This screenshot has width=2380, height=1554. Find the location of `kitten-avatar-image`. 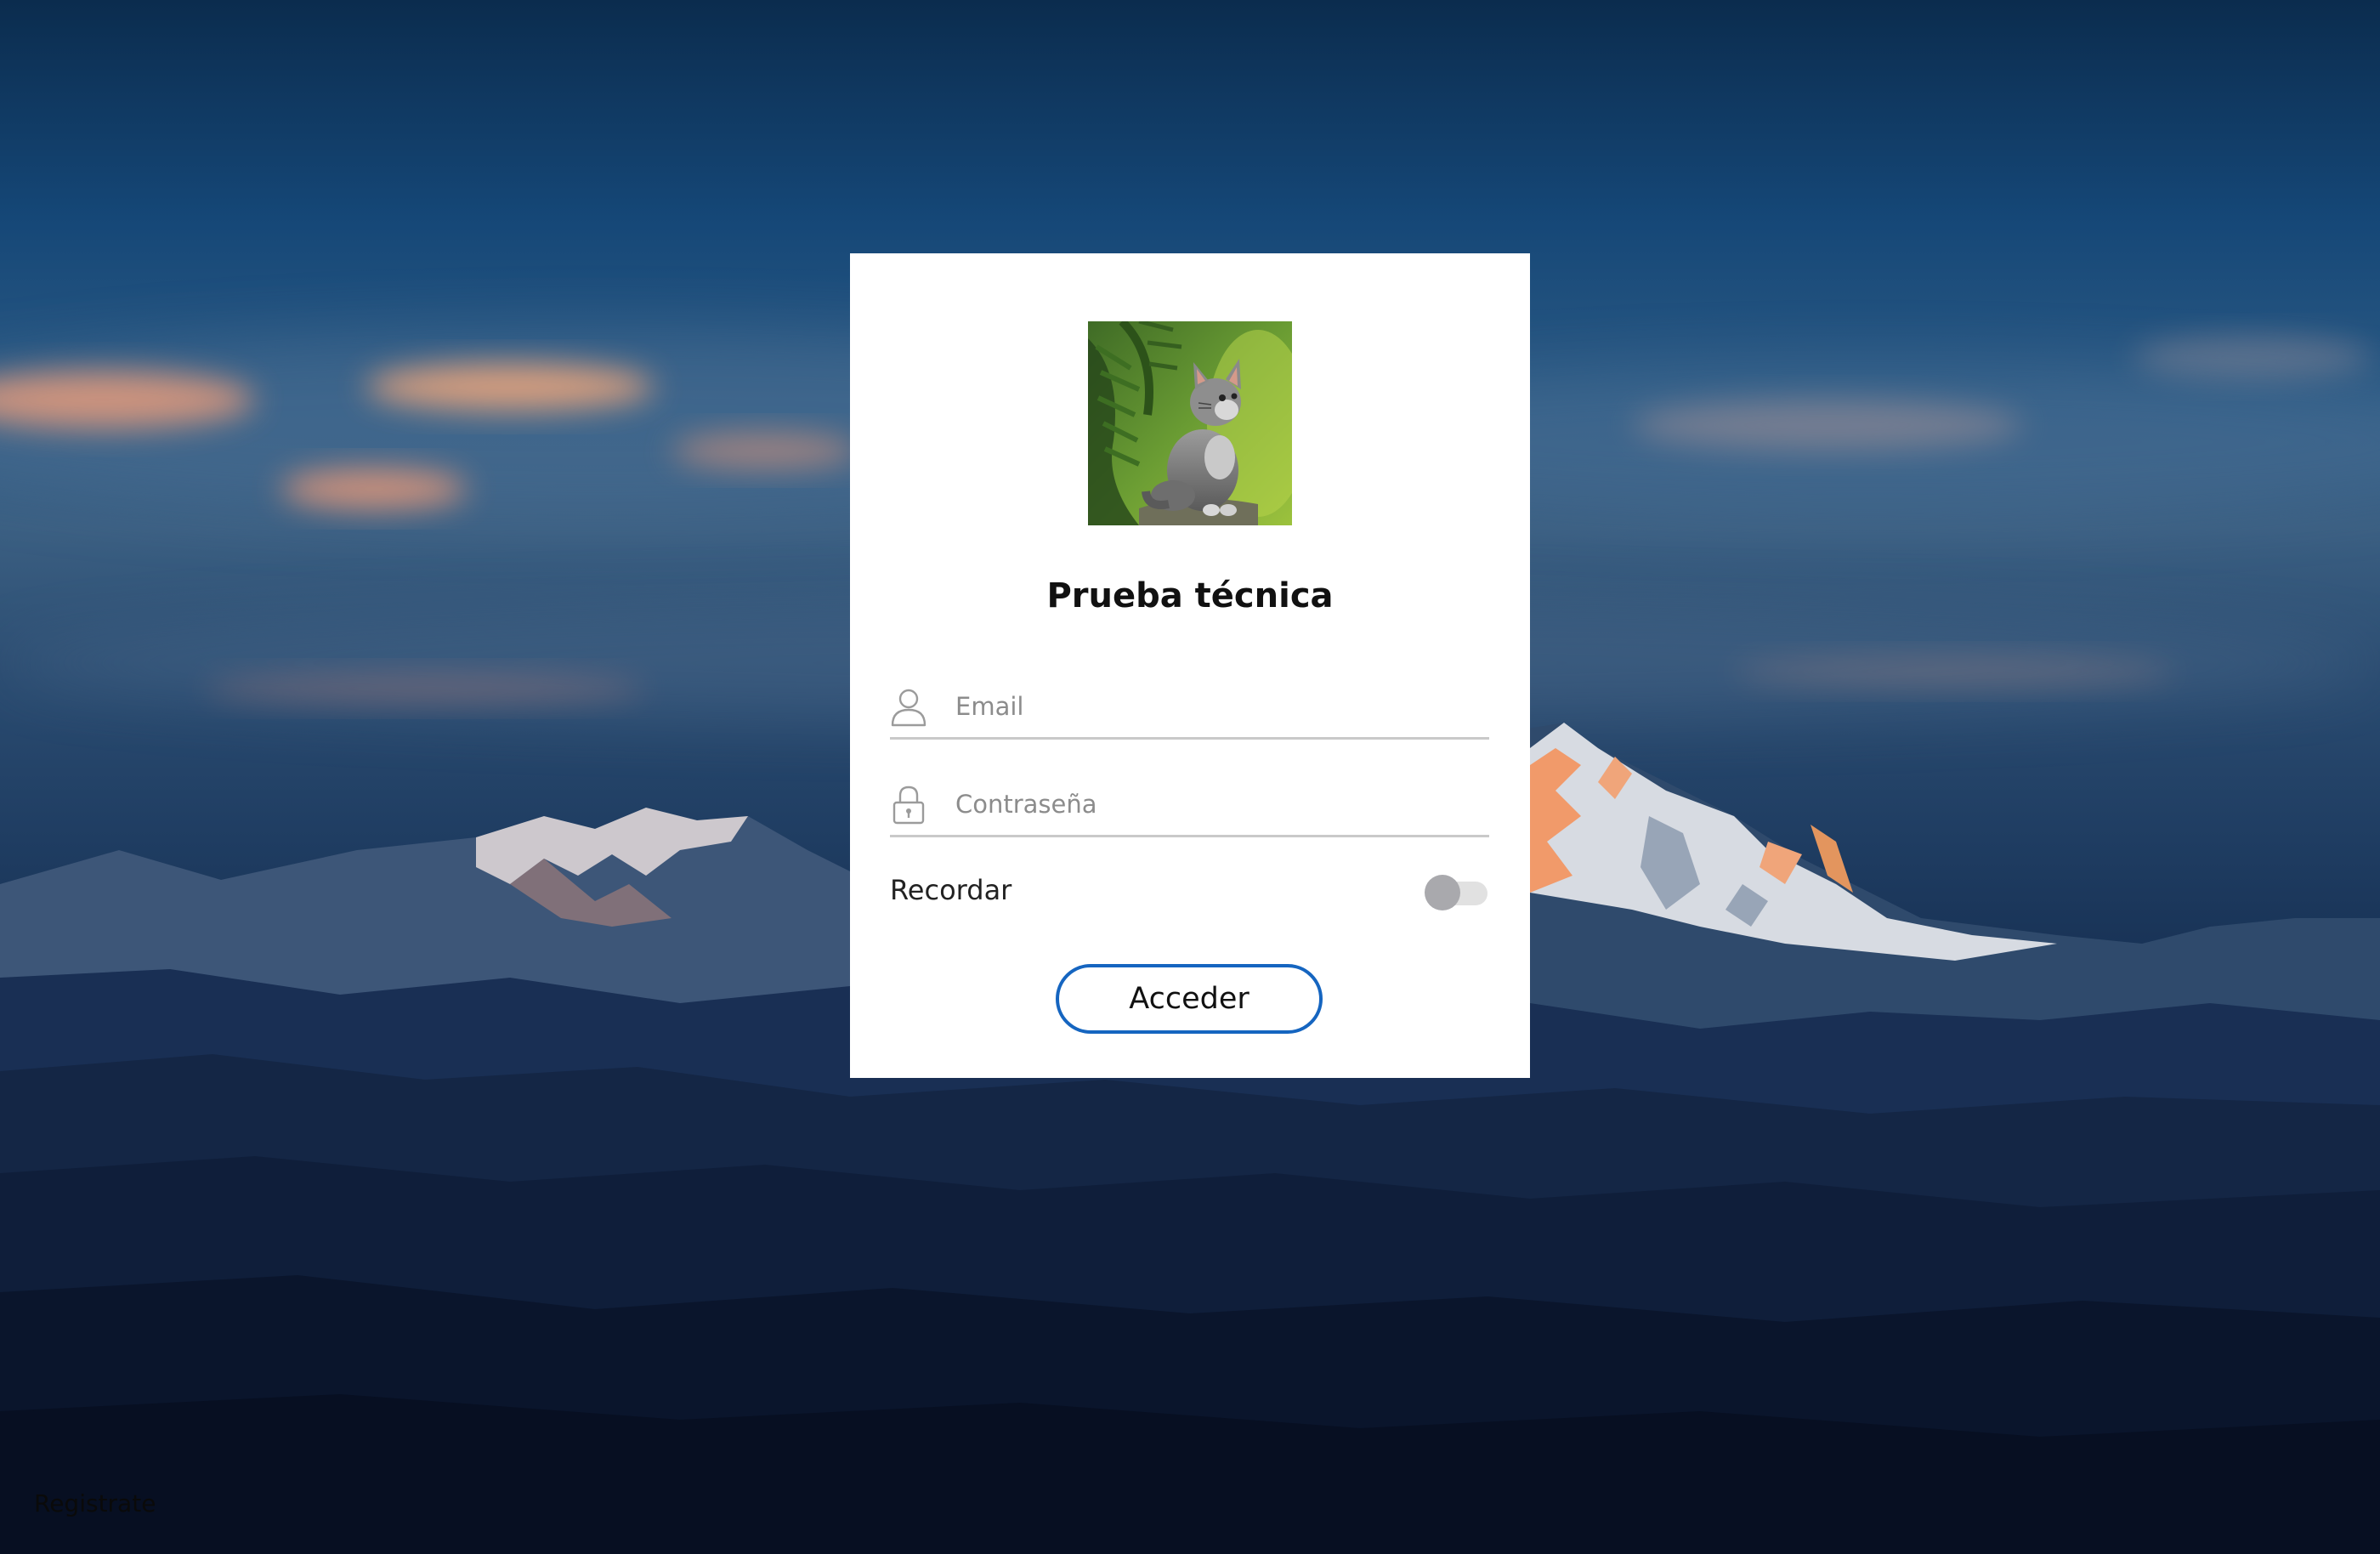

kitten-avatar-image is located at coordinates (1190, 423).